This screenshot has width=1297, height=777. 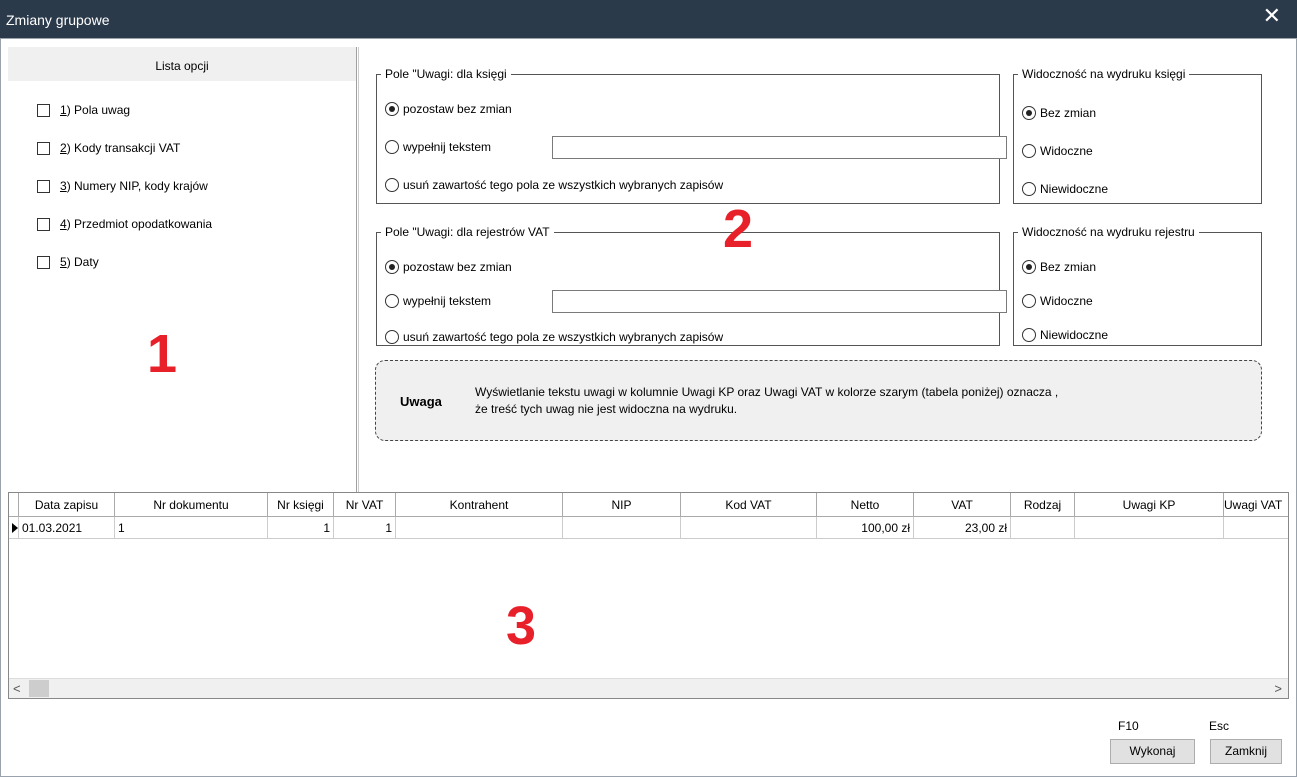 What do you see at coordinates (447, 147) in the screenshot?
I see `radio-label: wypełnij tekstem` at bounding box center [447, 147].